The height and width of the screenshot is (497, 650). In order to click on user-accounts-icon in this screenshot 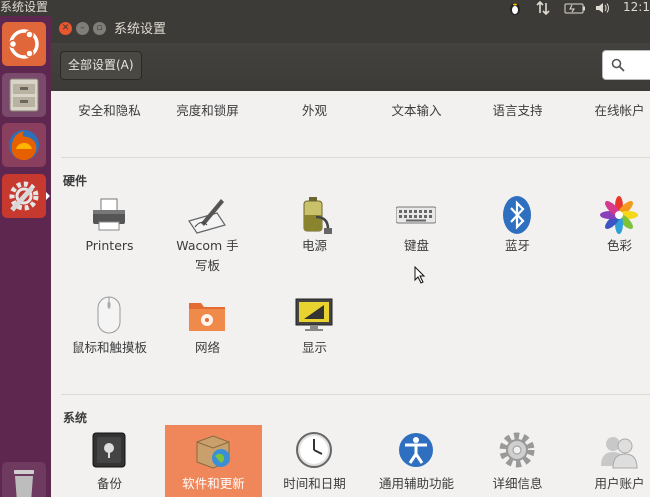, I will do `click(619, 453)`.